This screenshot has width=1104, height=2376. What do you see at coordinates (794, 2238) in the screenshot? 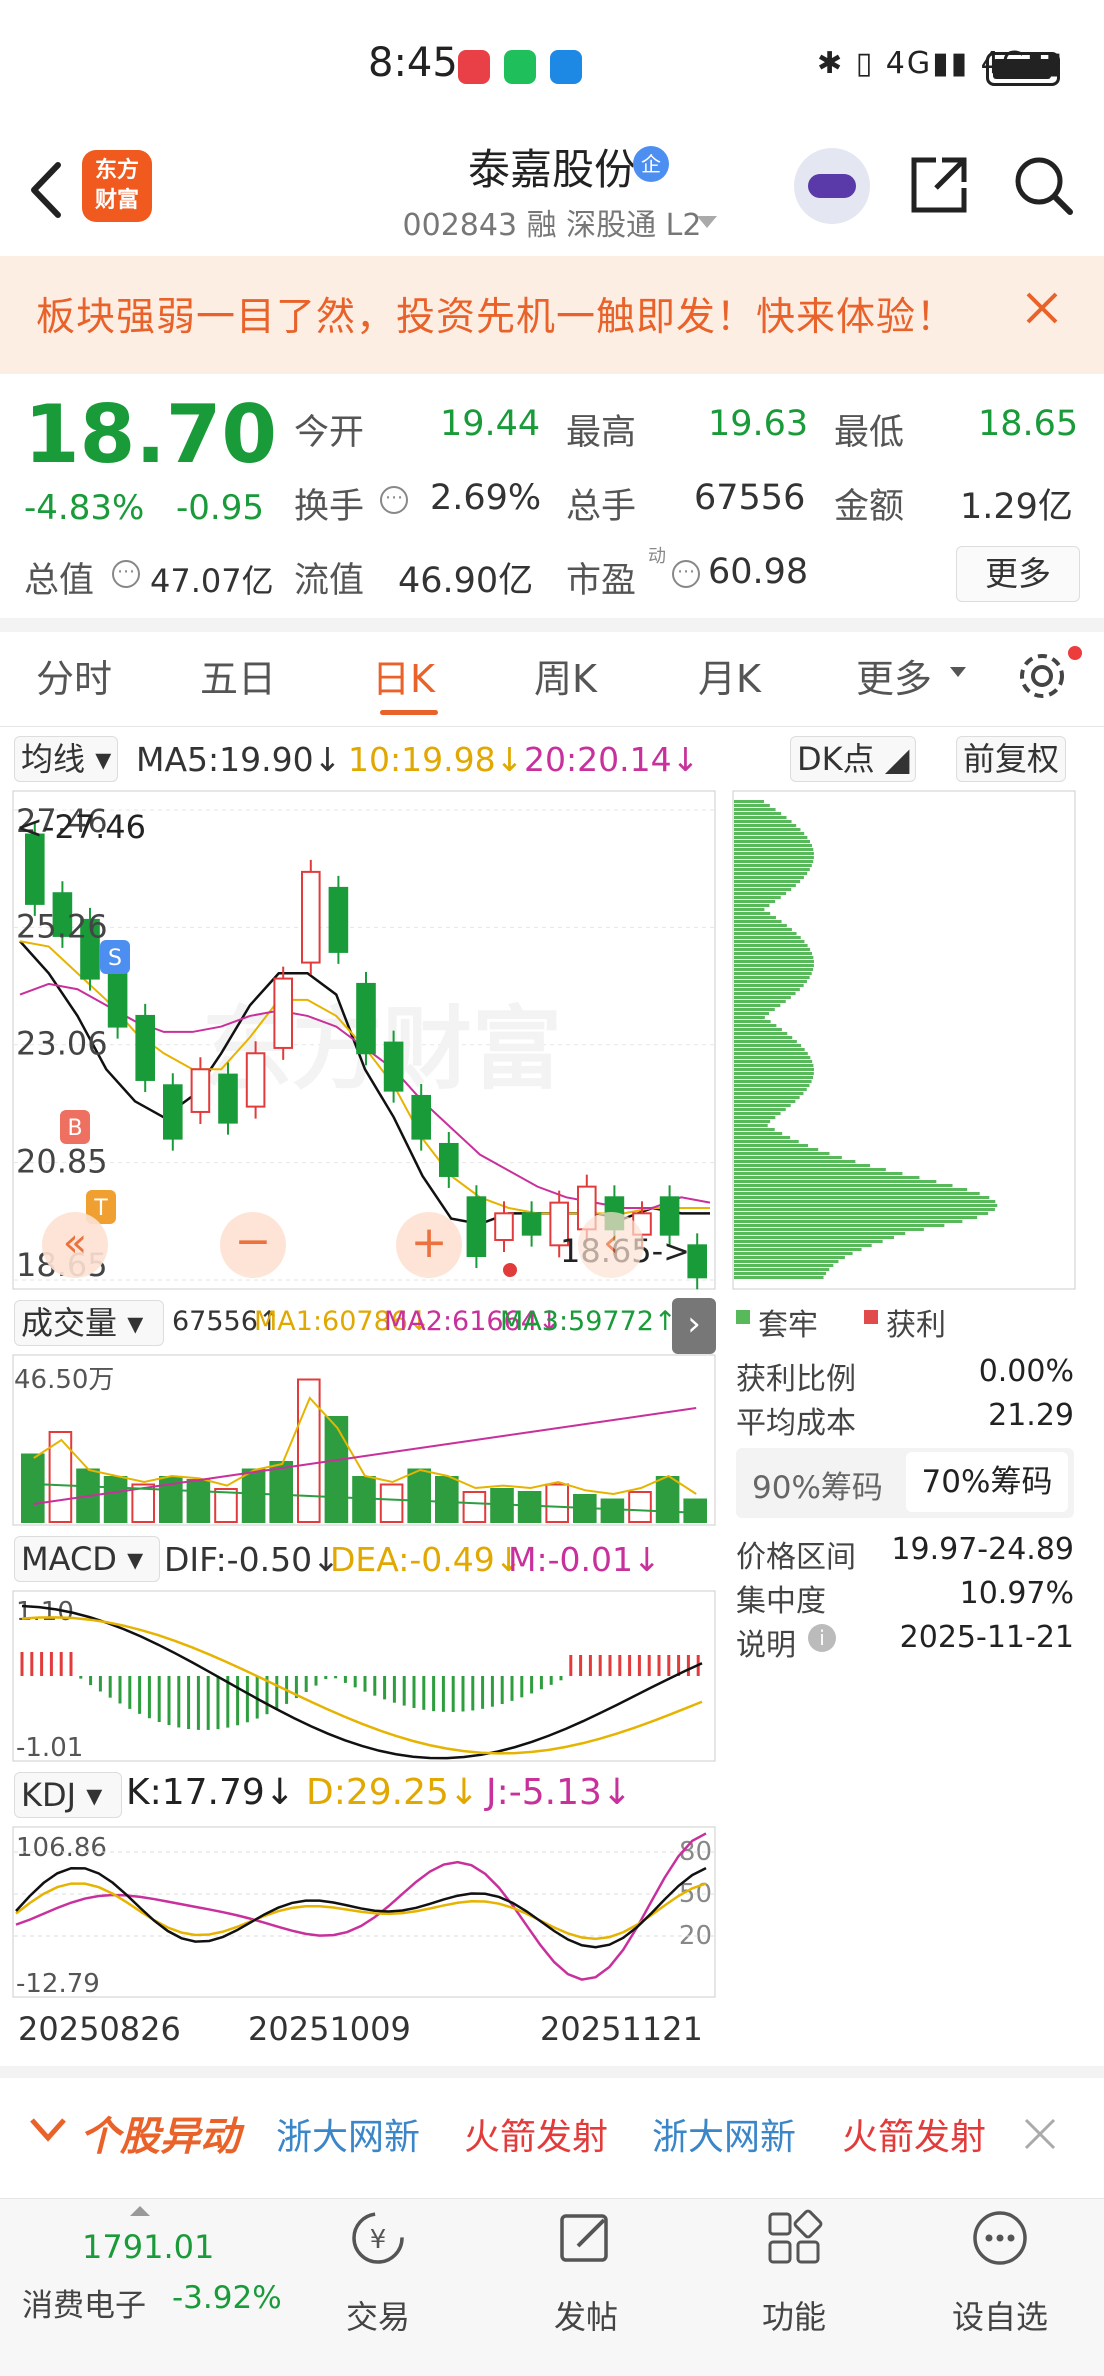
I see `function-icon` at bounding box center [794, 2238].